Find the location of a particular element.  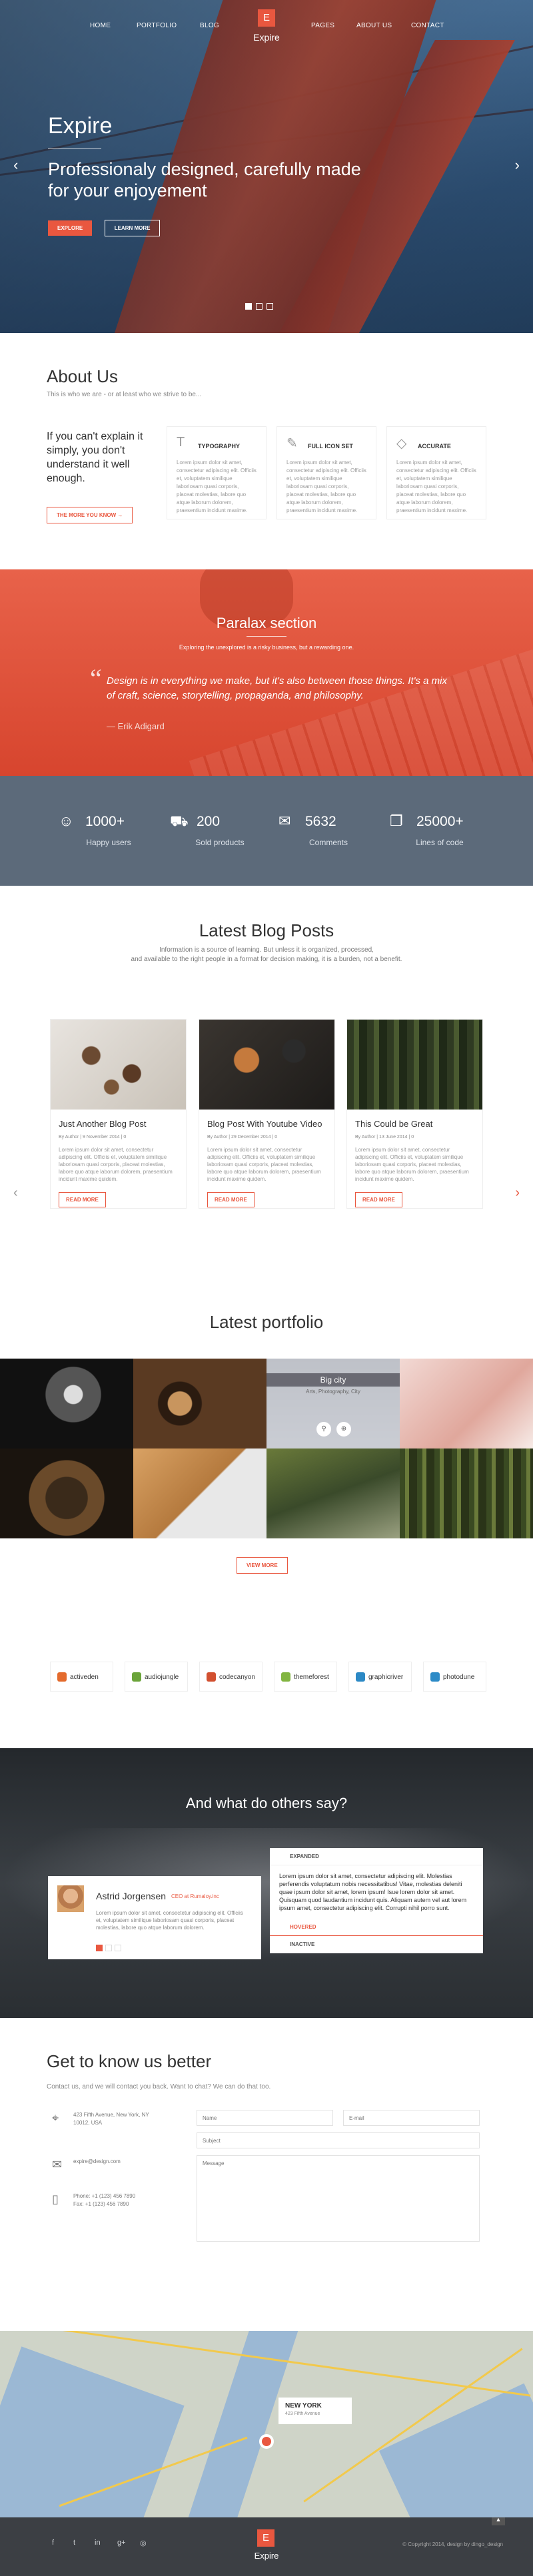

hero-next-arrow-icon: › is located at coordinates (517, 165).